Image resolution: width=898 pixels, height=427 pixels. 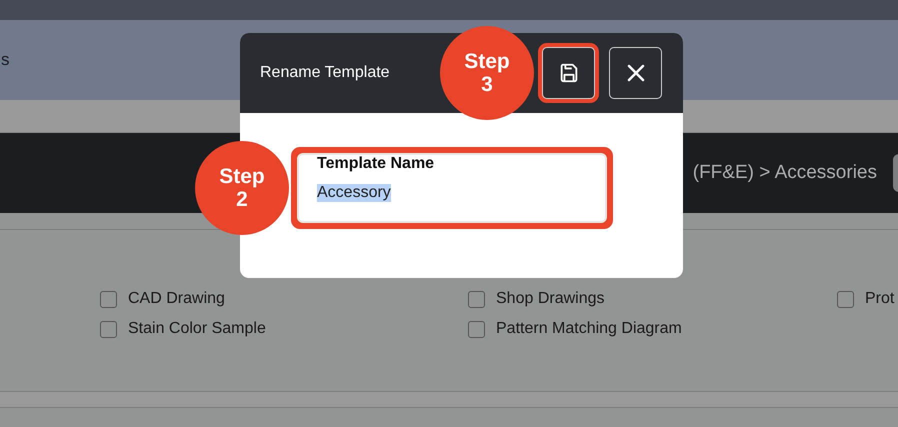 I want to click on checkbox-option: Shop Drawings, so click(x=652, y=299).